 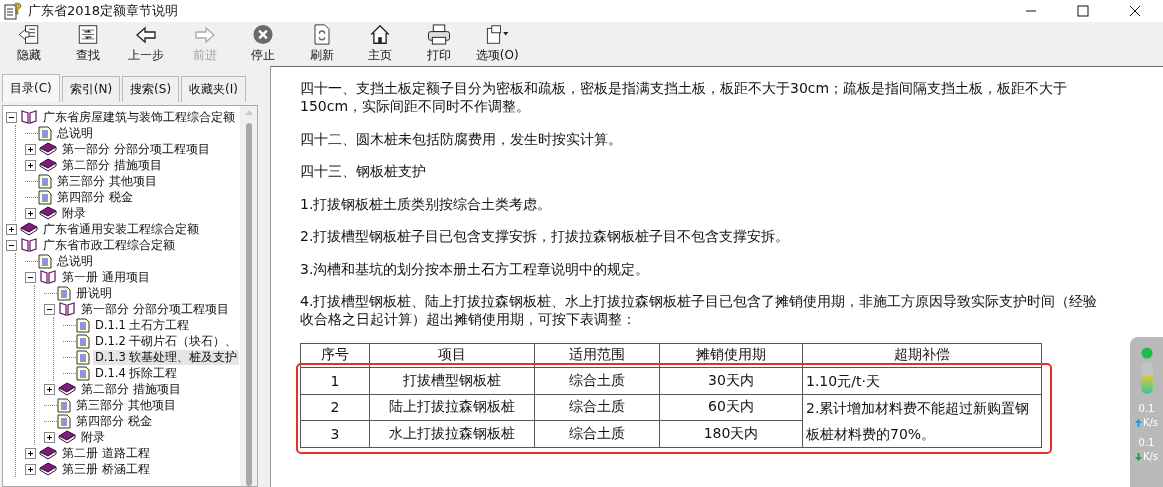 What do you see at coordinates (121, 229) in the screenshot?
I see `tree-item: 广东省通用安装工程综合定额` at bounding box center [121, 229].